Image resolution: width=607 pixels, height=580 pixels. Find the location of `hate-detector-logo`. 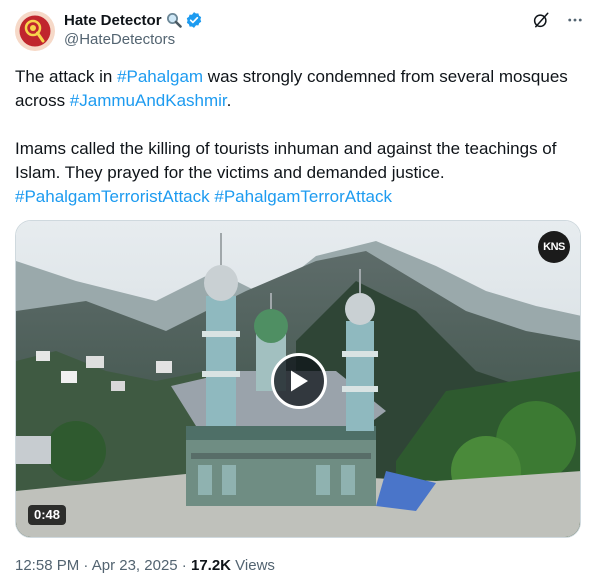

hate-detector-logo is located at coordinates (35, 31).